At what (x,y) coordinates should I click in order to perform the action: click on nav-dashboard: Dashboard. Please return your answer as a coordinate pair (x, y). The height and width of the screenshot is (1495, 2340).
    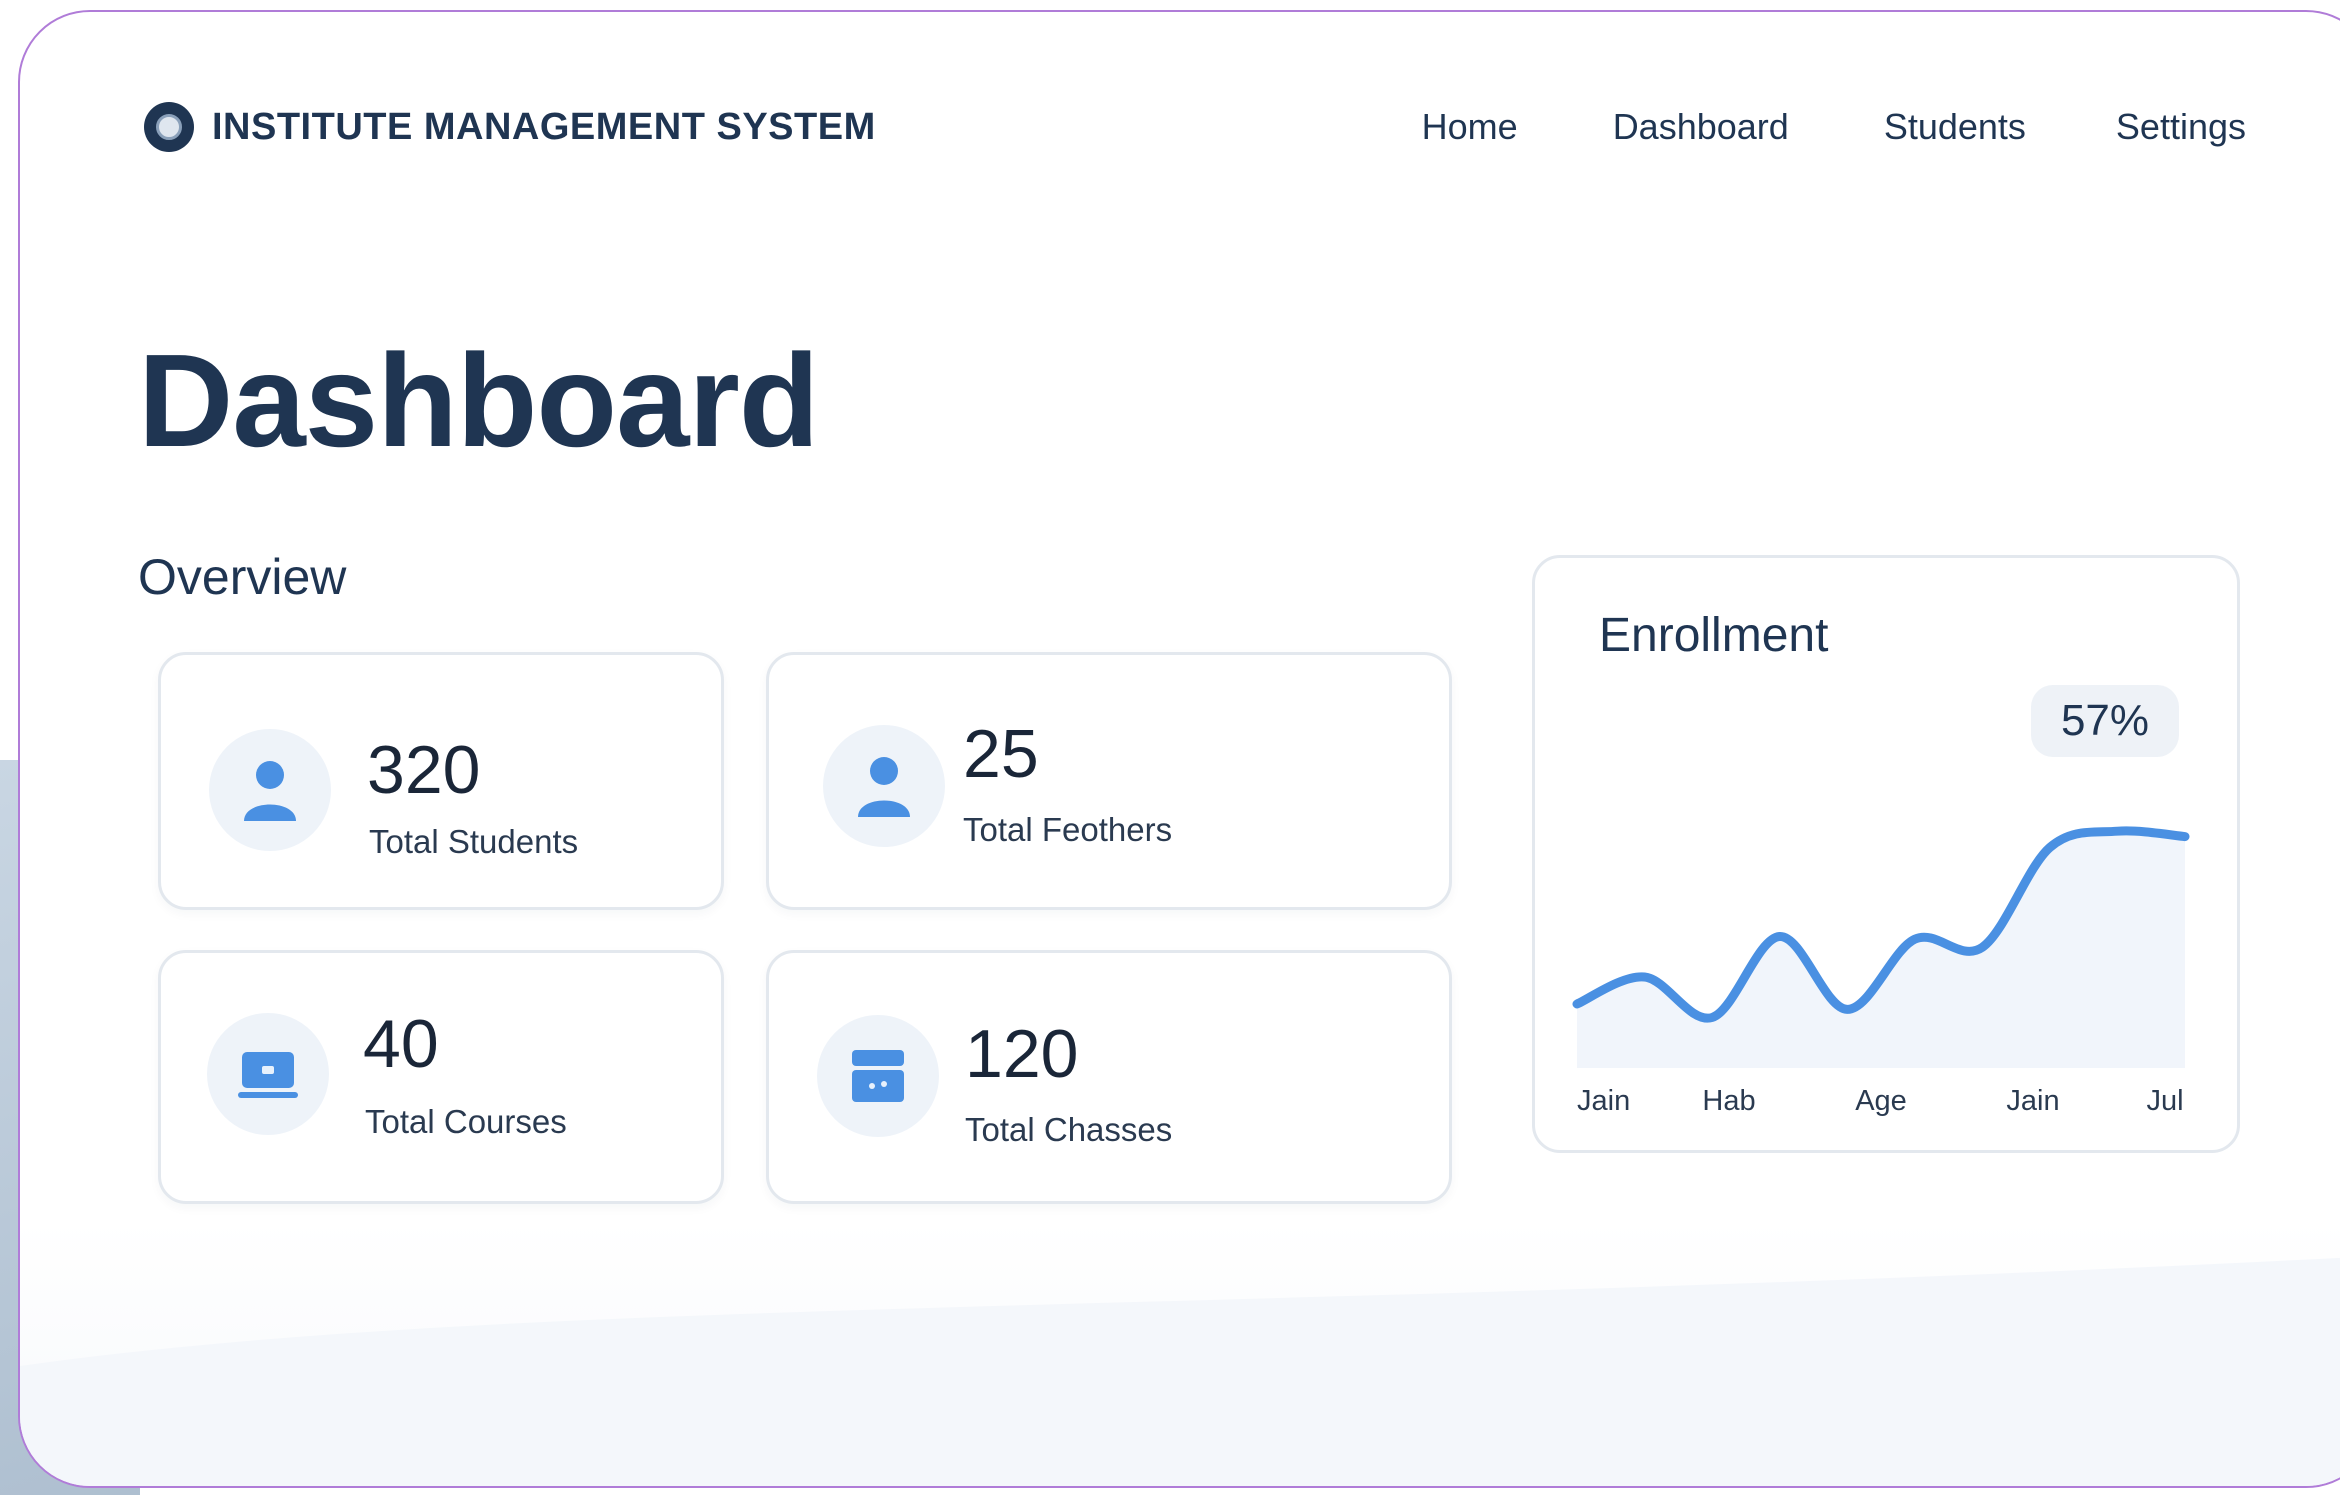
    Looking at the image, I should click on (1701, 127).